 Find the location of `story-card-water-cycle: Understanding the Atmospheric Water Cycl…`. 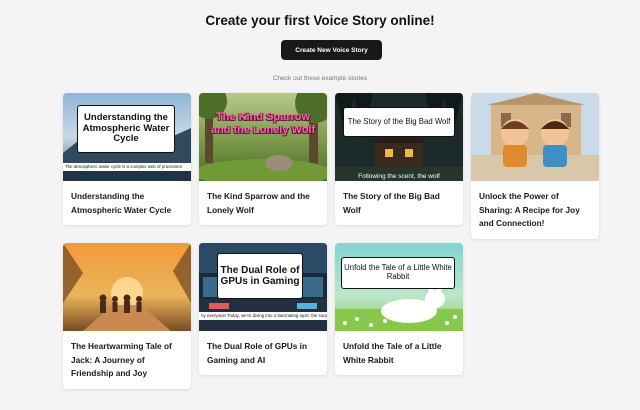

story-card-water-cycle: Understanding the Atmospheric Water Cycl… is located at coordinates (127, 159).